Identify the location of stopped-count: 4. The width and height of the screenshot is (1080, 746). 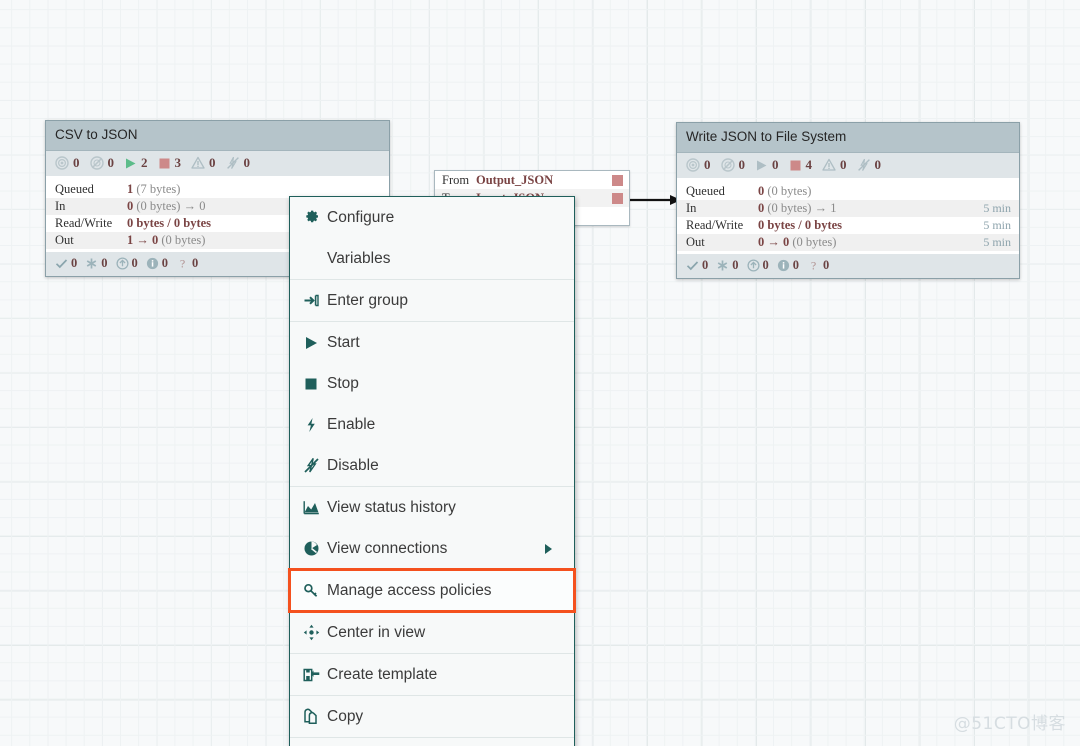
(809, 165).